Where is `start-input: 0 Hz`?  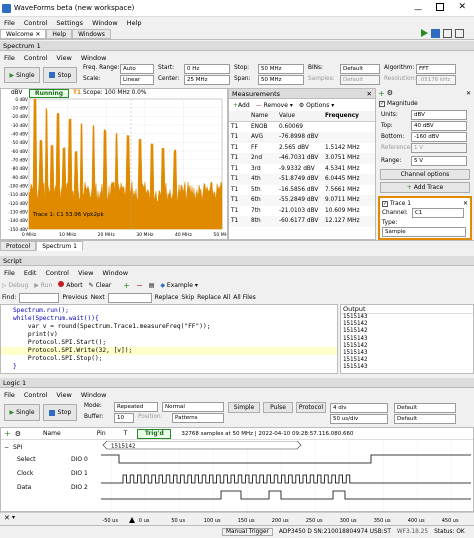 start-input: 0 Hz is located at coordinates (207, 69).